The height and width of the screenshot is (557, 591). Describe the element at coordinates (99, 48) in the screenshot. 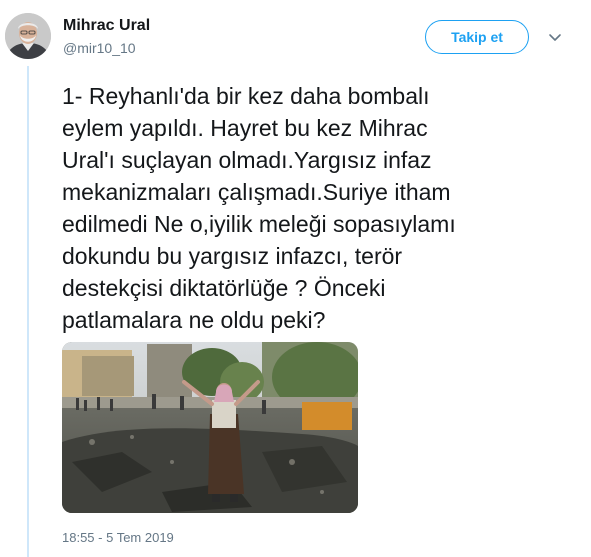

I see `author-handle: @mir10_10` at that location.